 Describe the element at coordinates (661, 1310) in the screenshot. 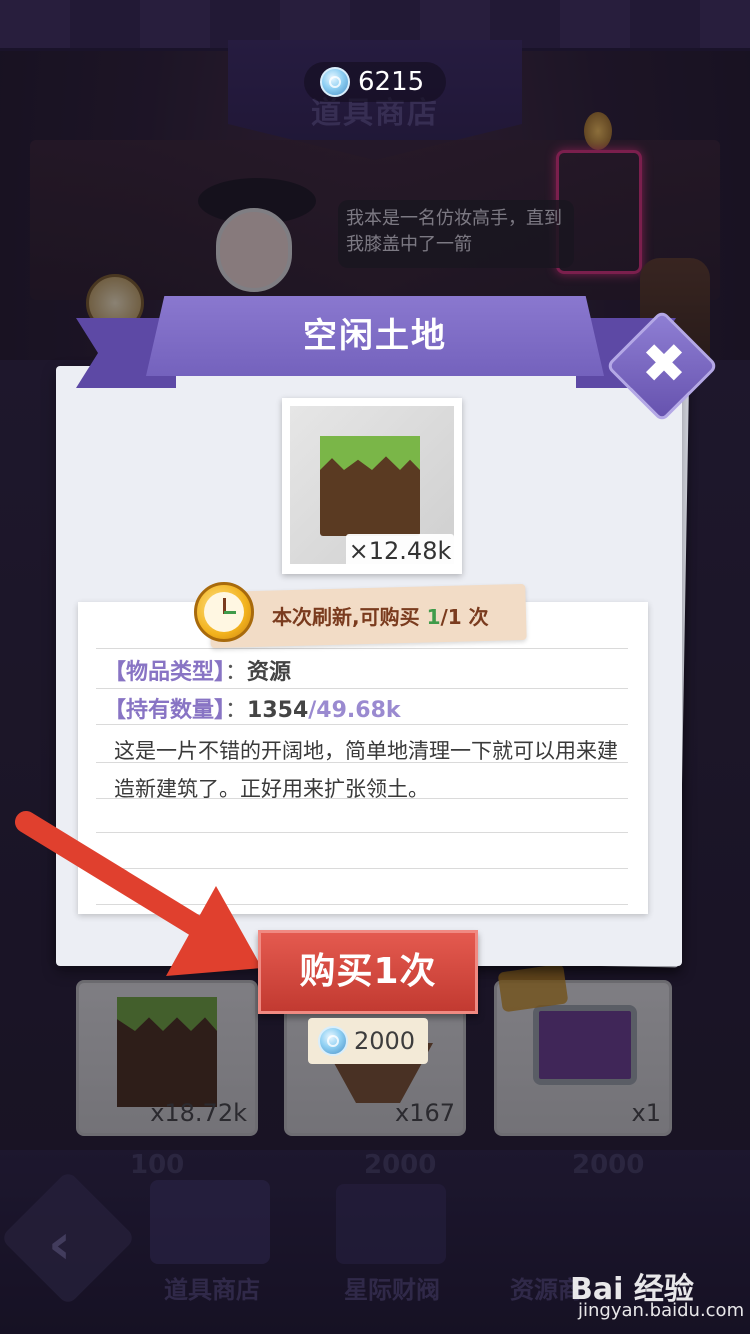

I see `baidu-watermark-url: jingyan.baidu.com` at that location.